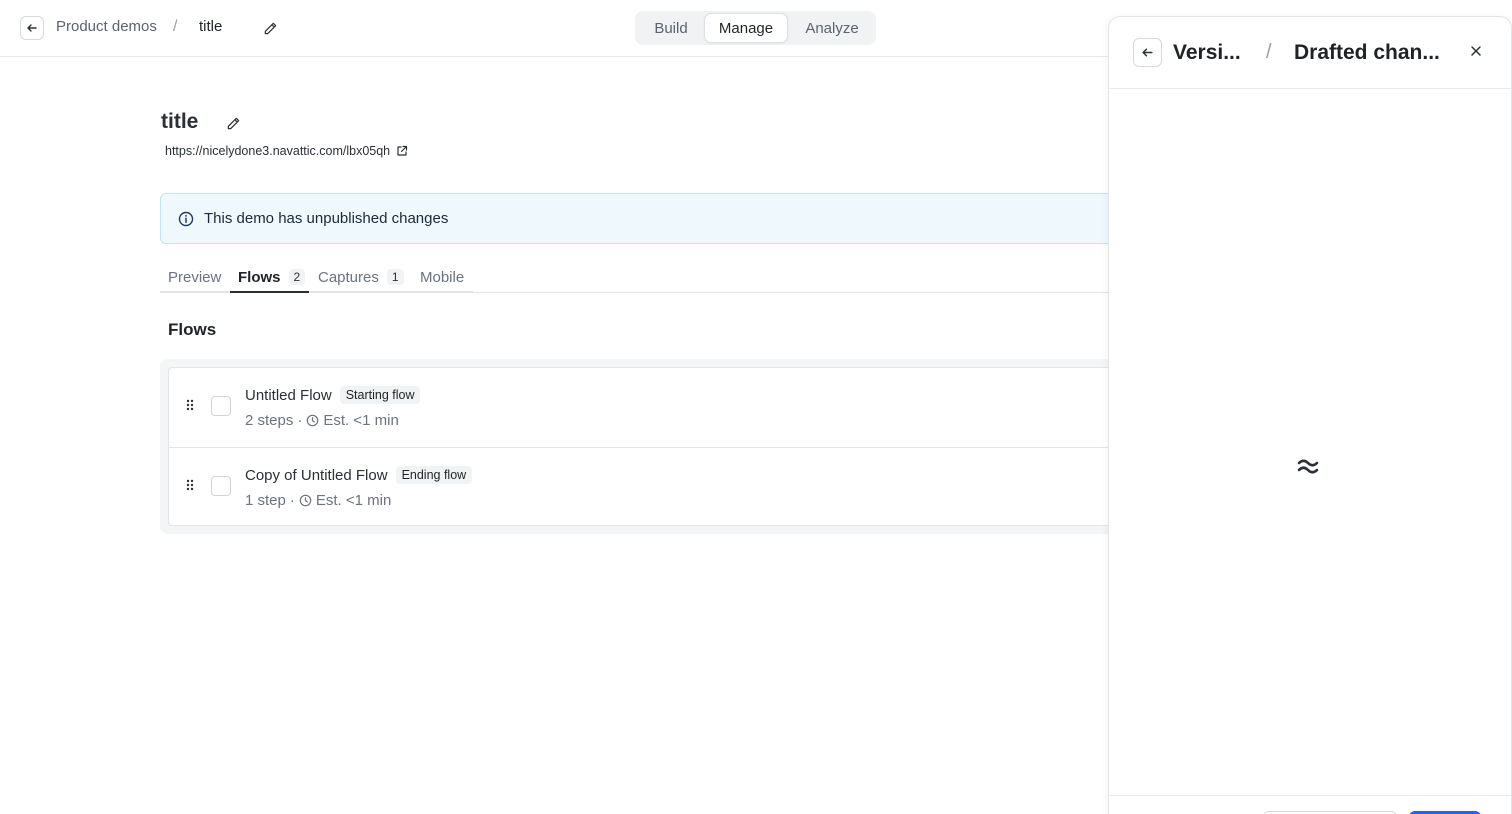  I want to click on mode-switcher: Build Manage Analyze, so click(755, 28).